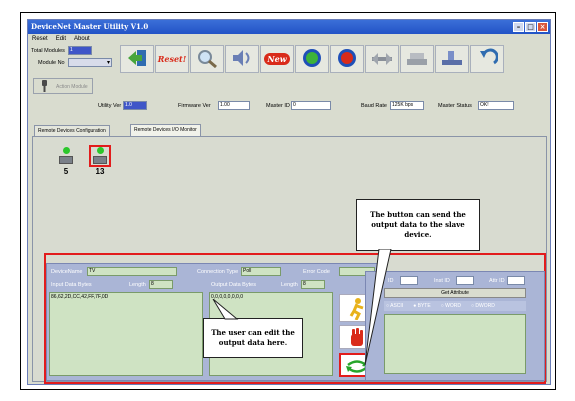  What do you see at coordinates (442, 281) in the screenshot?
I see `inst-id-label: Inst ID` at bounding box center [442, 281].